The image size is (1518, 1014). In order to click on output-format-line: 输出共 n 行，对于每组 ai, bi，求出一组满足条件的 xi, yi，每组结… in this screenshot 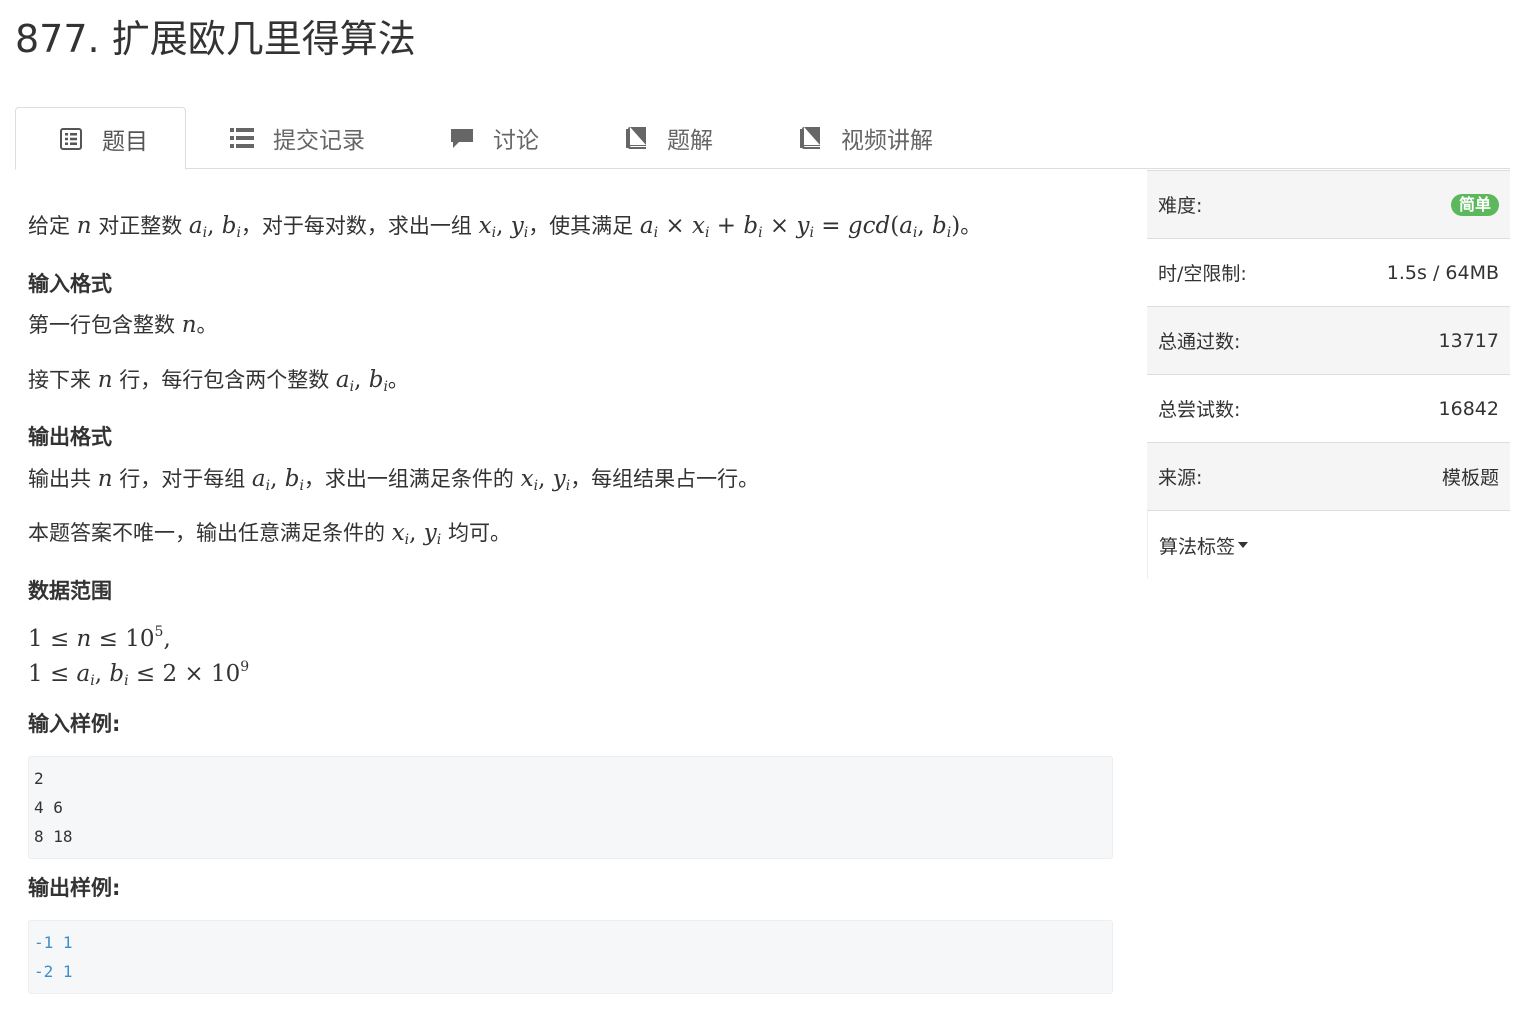, I will do `click(394, 480)`.